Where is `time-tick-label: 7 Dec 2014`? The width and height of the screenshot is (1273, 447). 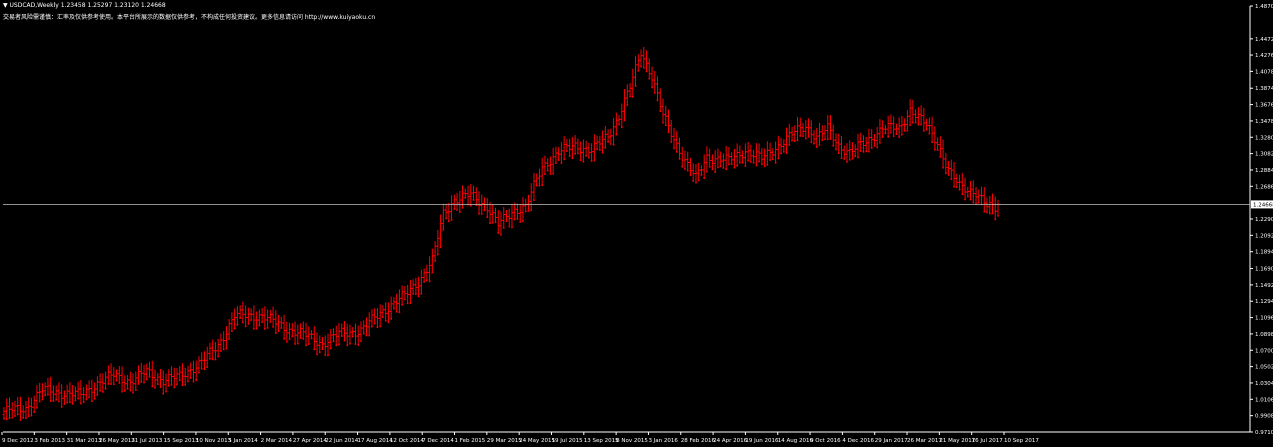 time-tick-label: 7 Dec 2014 is located at coordinates (438, 441).